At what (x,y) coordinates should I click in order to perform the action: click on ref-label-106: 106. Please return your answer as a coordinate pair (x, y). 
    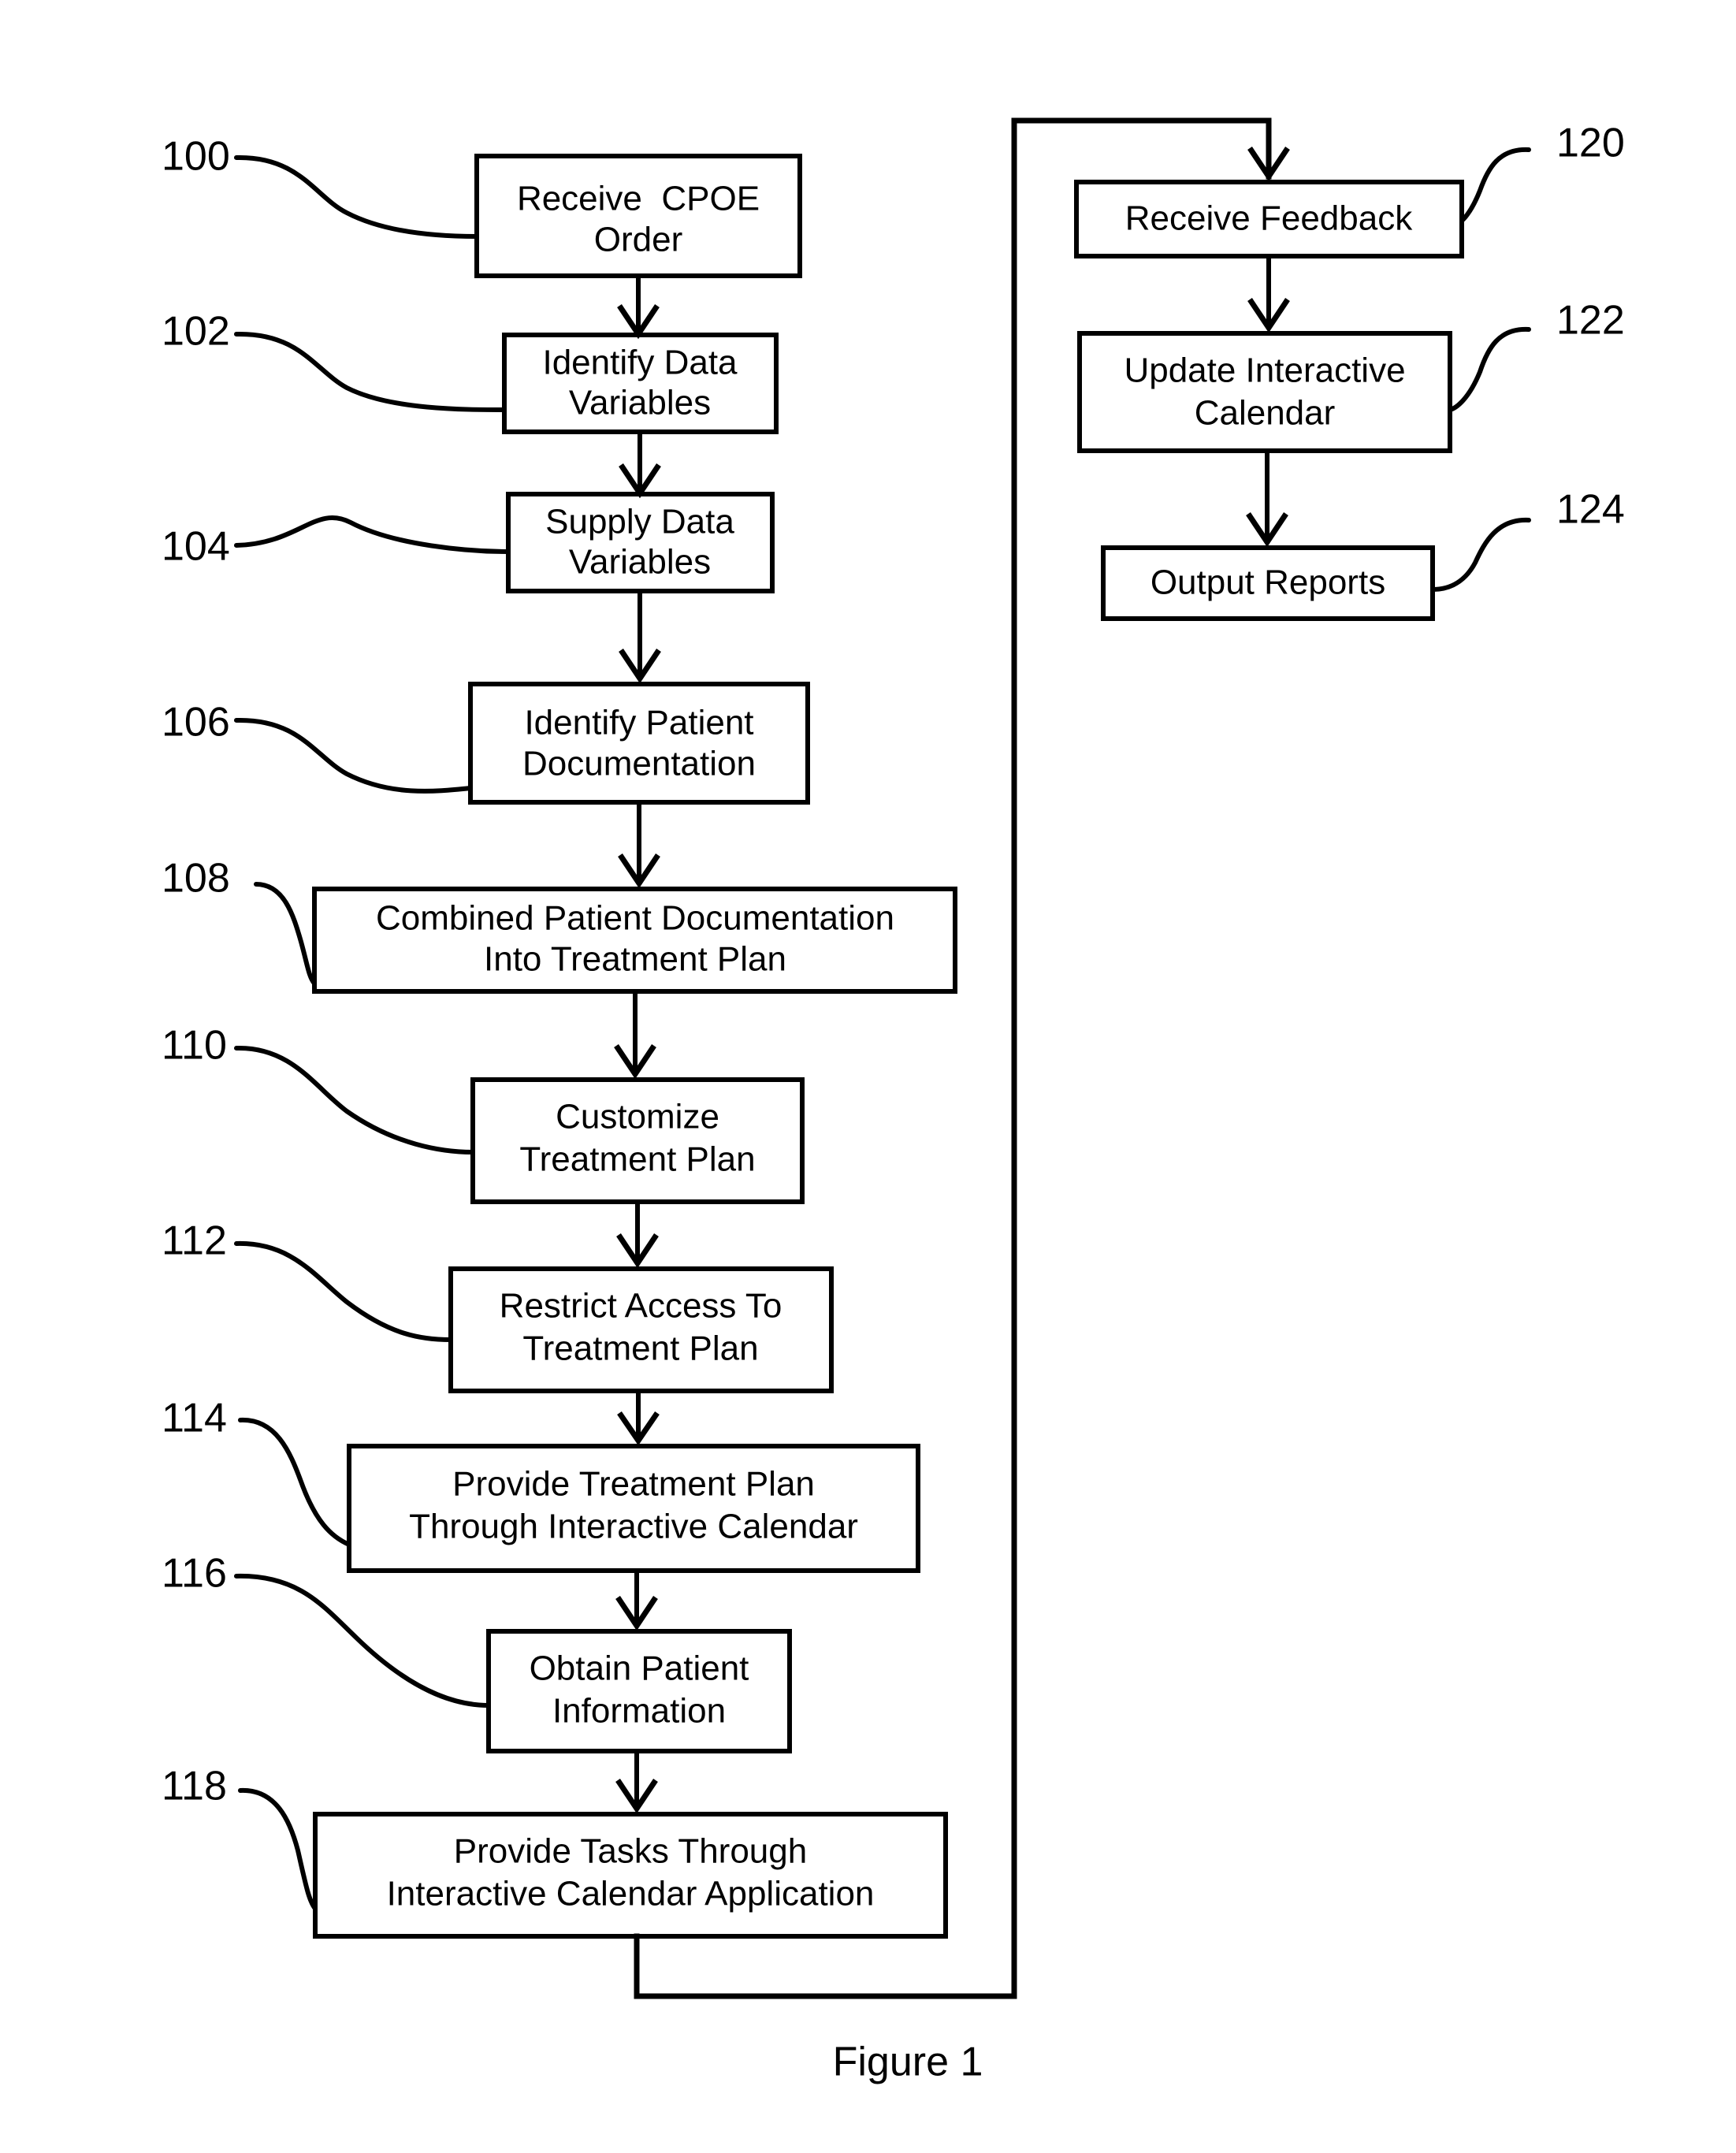
    Looking at the image, I should click on (196, 723).